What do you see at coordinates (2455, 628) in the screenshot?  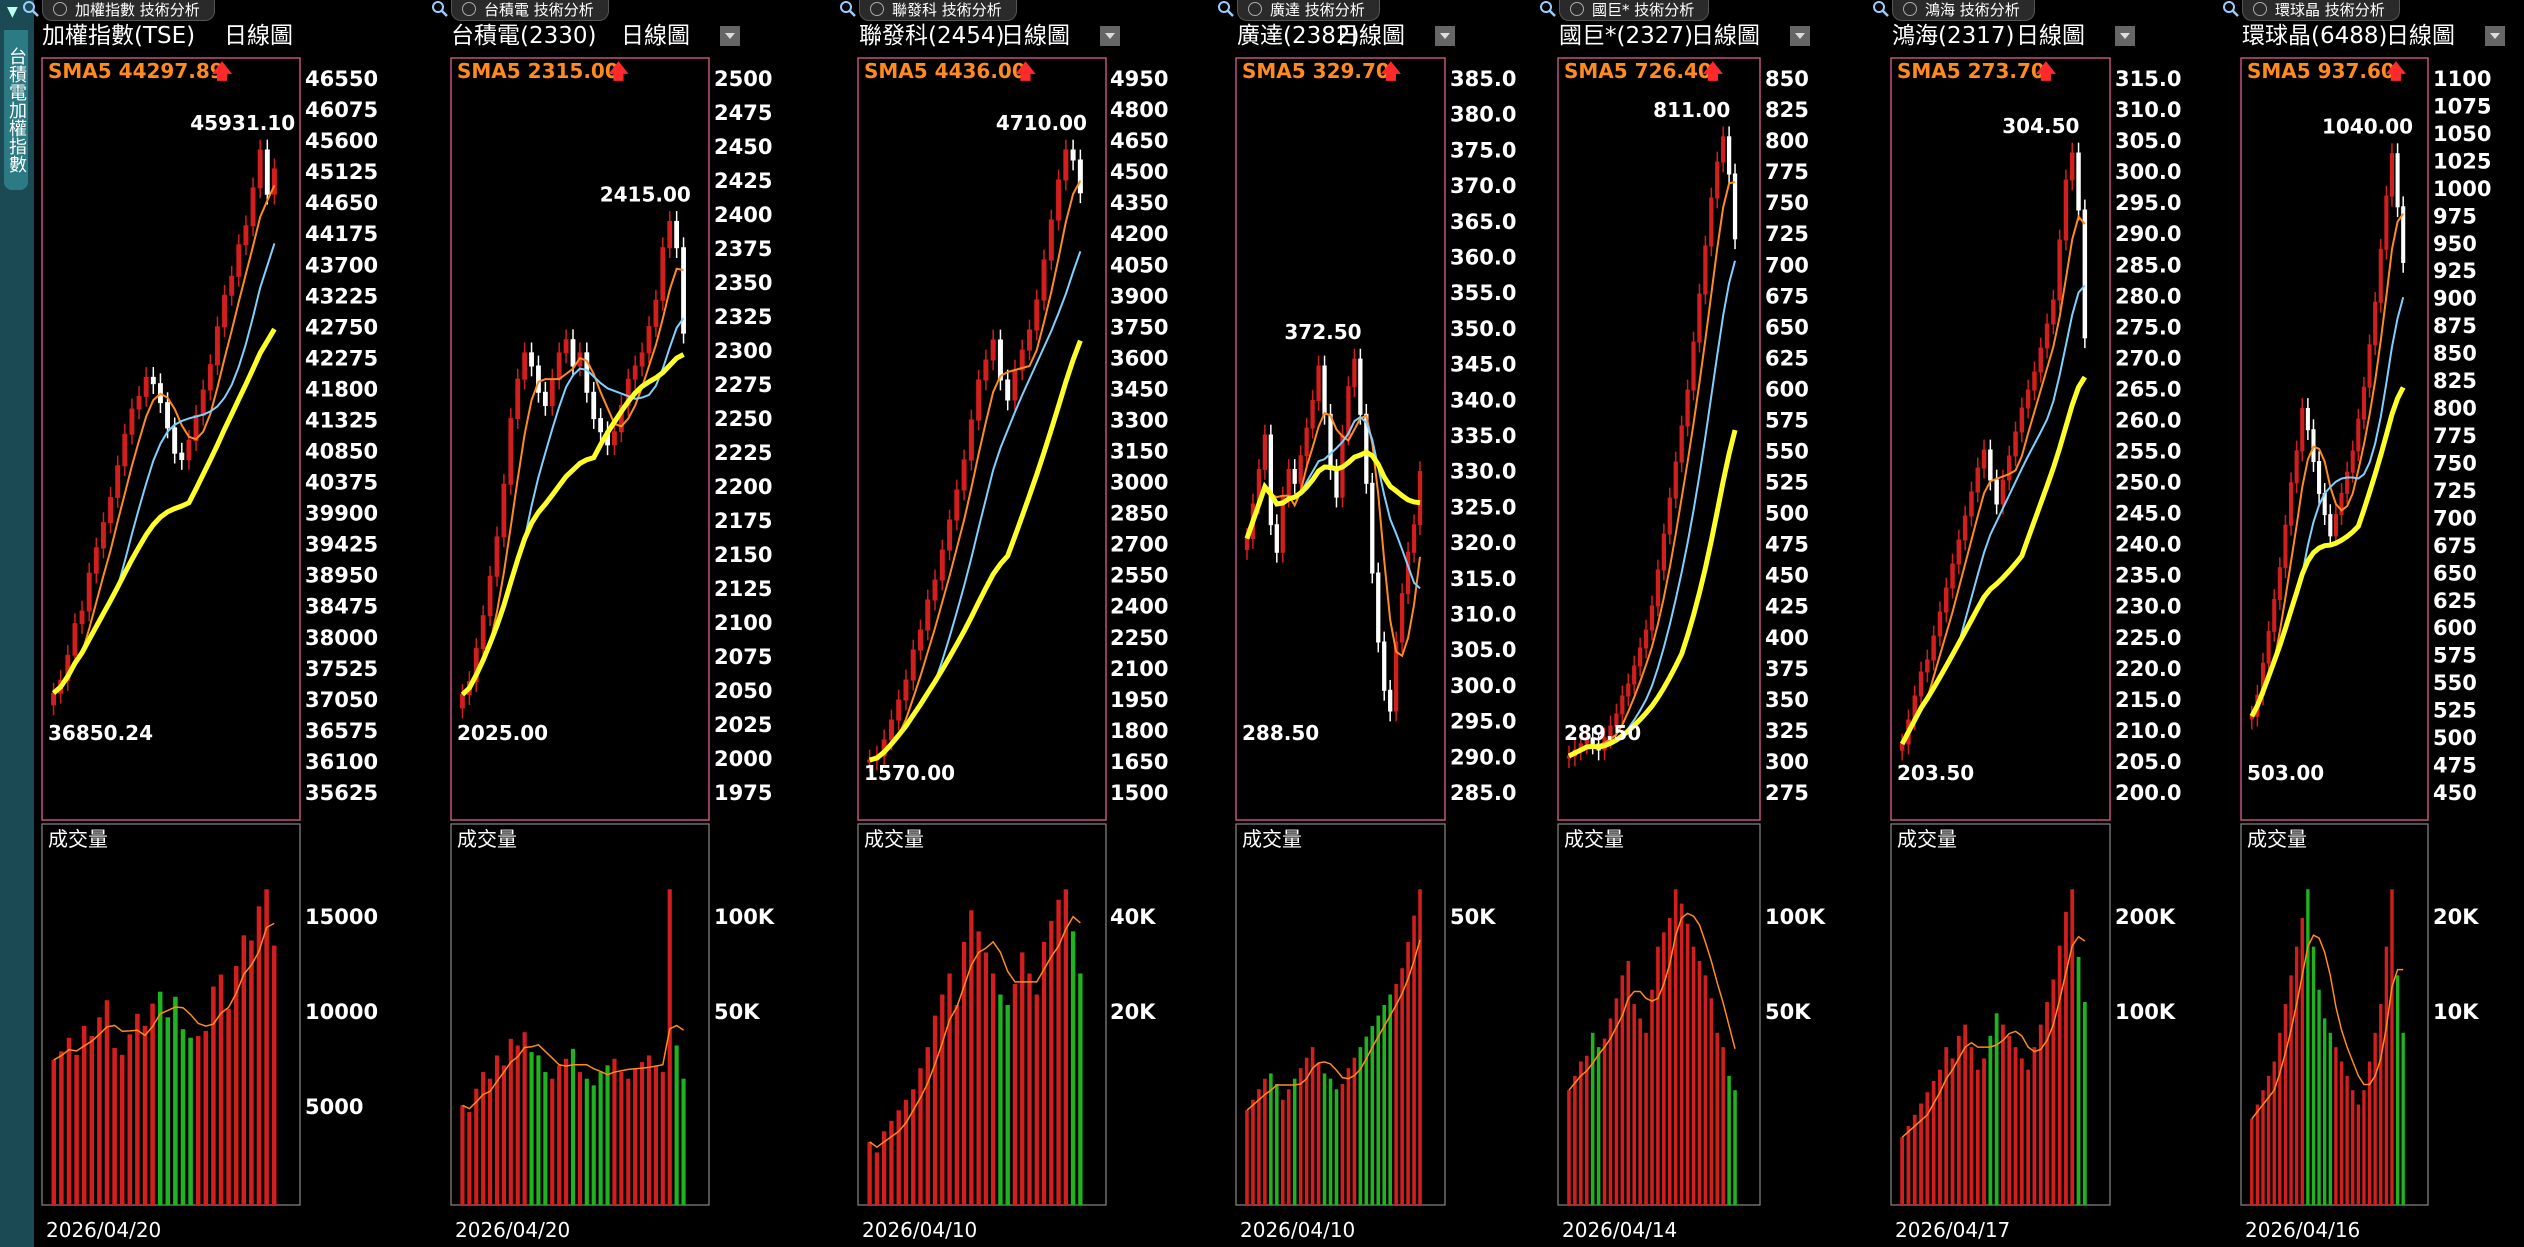 I see `y-tick-label: 600` at bounding box center [2455, 628].